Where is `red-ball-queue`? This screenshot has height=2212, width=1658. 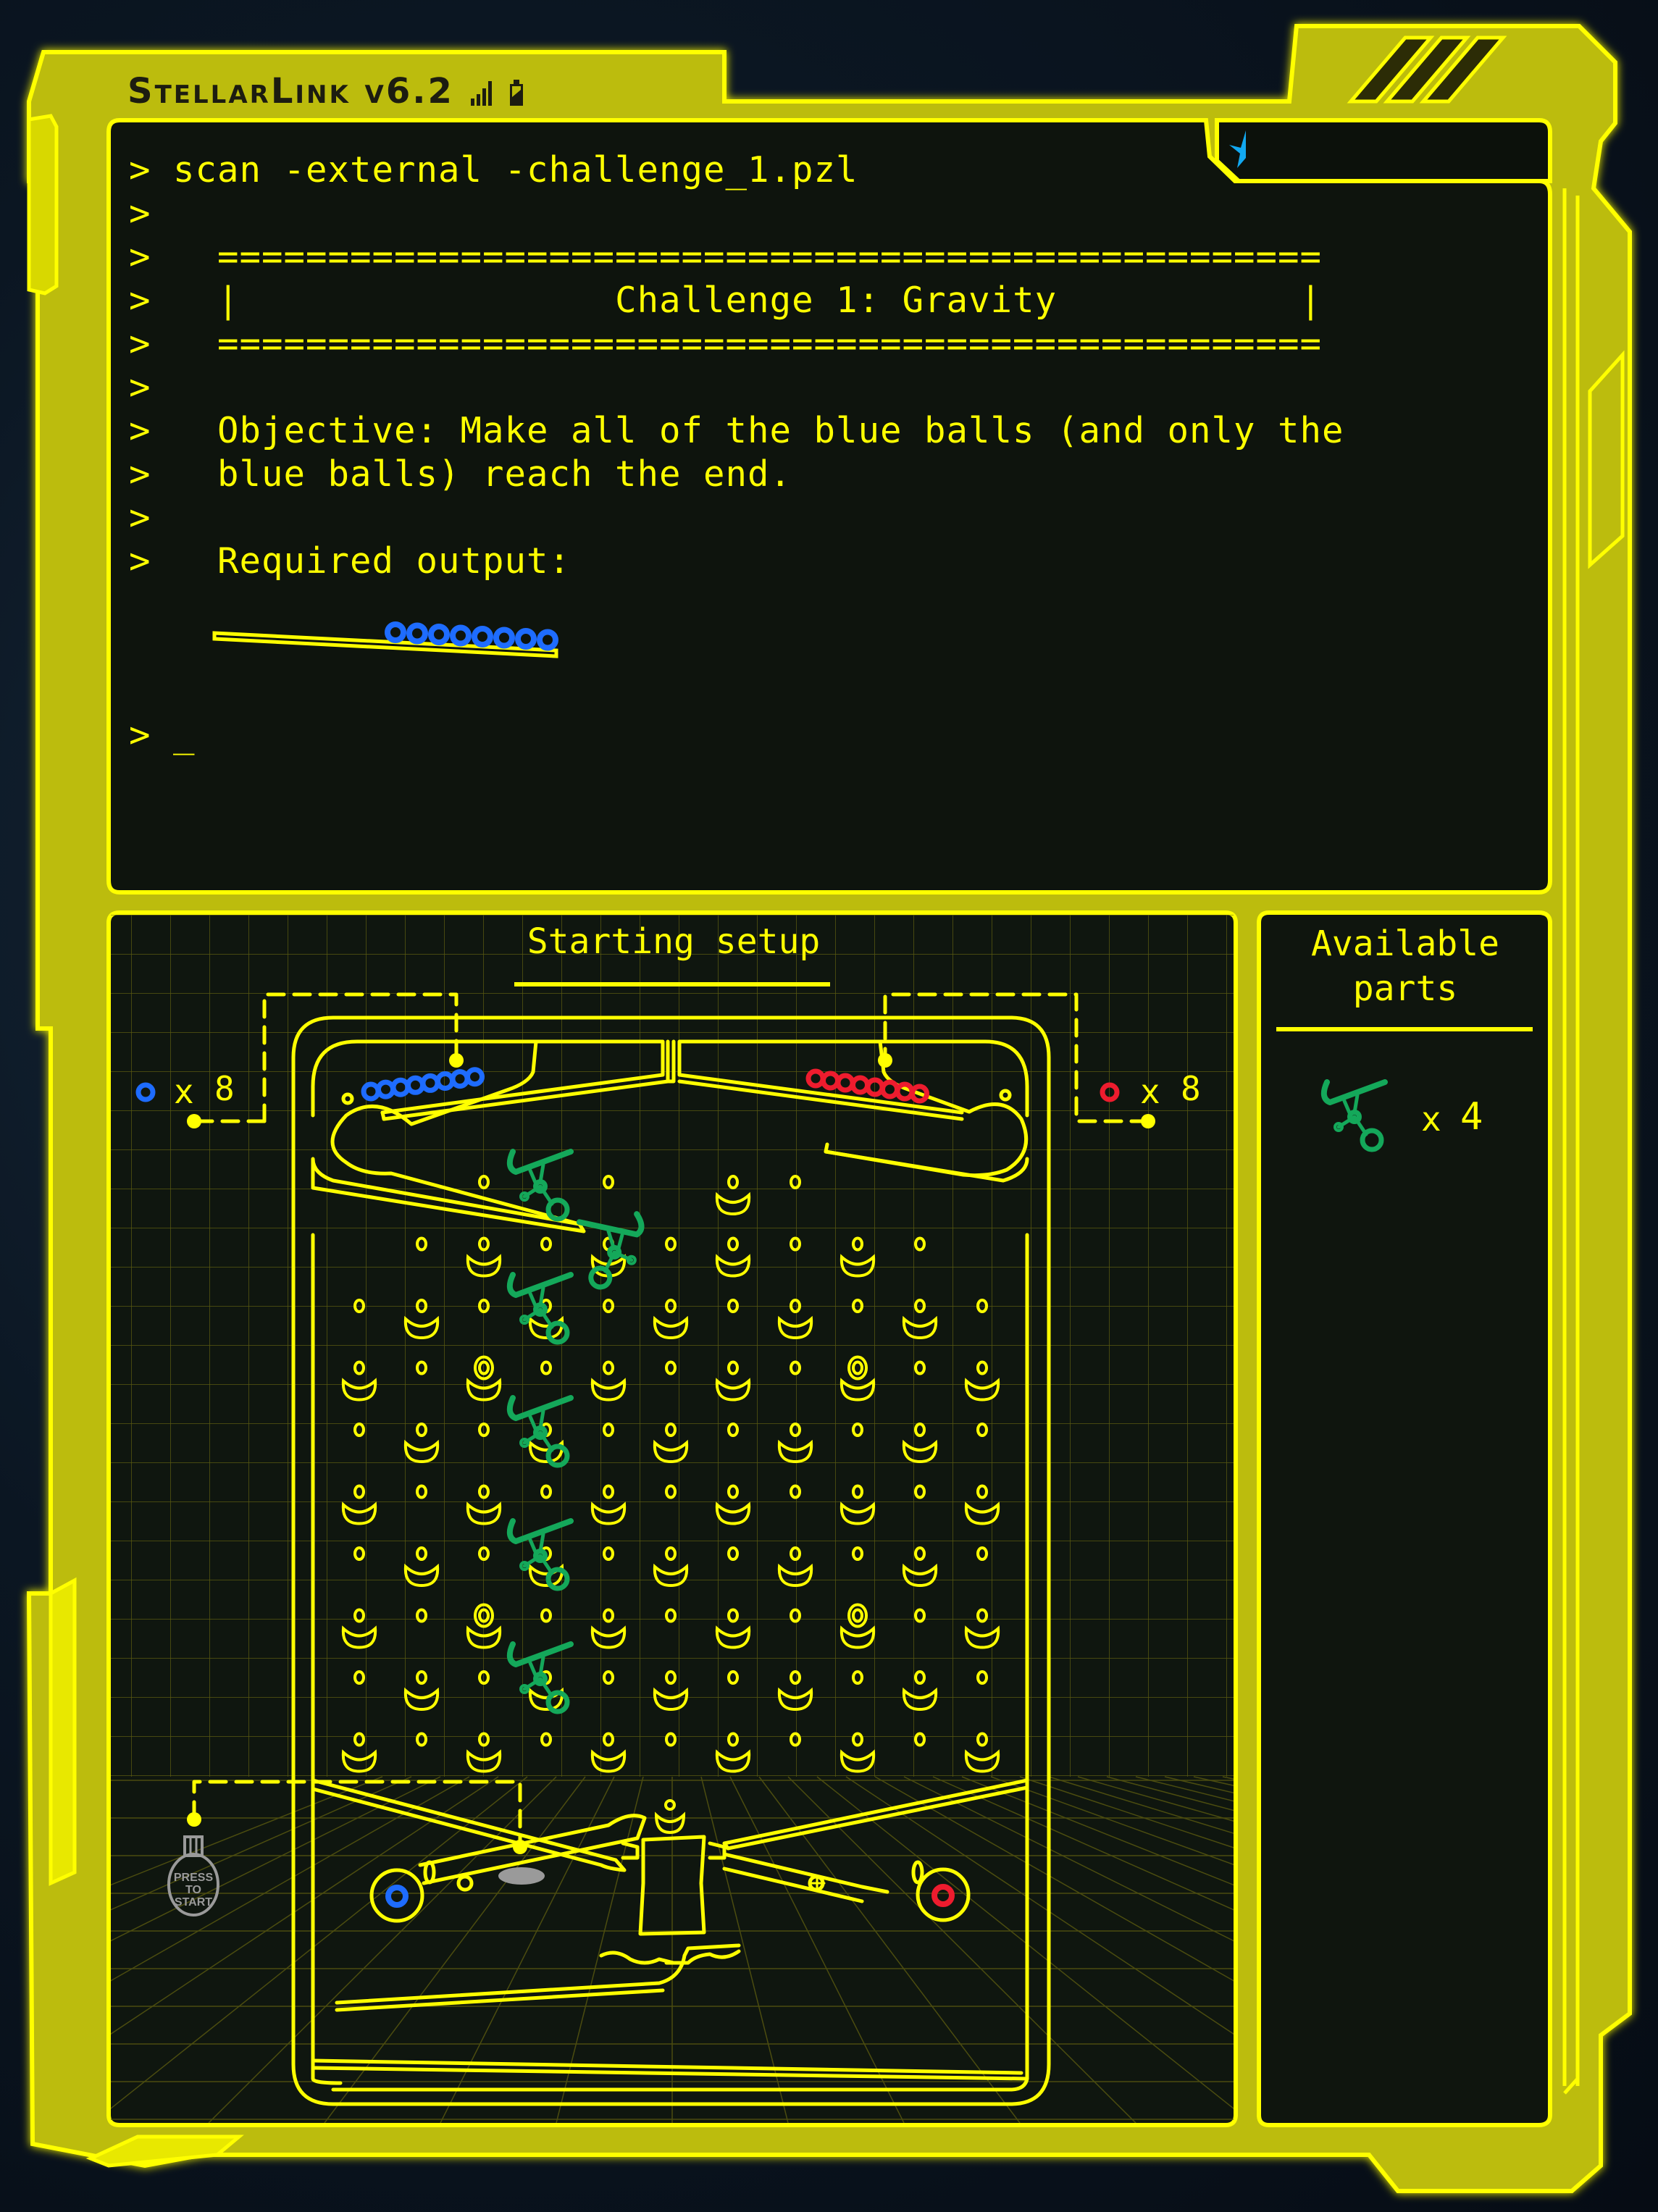 red-ball-queue is located at coordinates (867, 1086).